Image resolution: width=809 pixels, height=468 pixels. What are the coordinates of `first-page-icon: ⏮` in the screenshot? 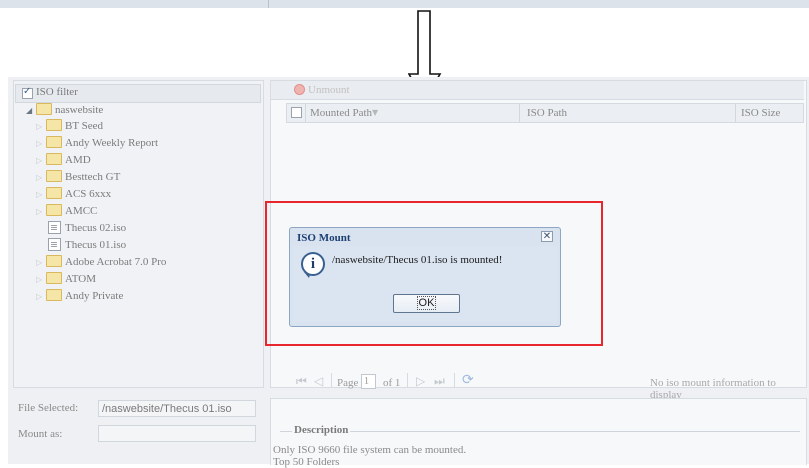 It's located at (301, 381).